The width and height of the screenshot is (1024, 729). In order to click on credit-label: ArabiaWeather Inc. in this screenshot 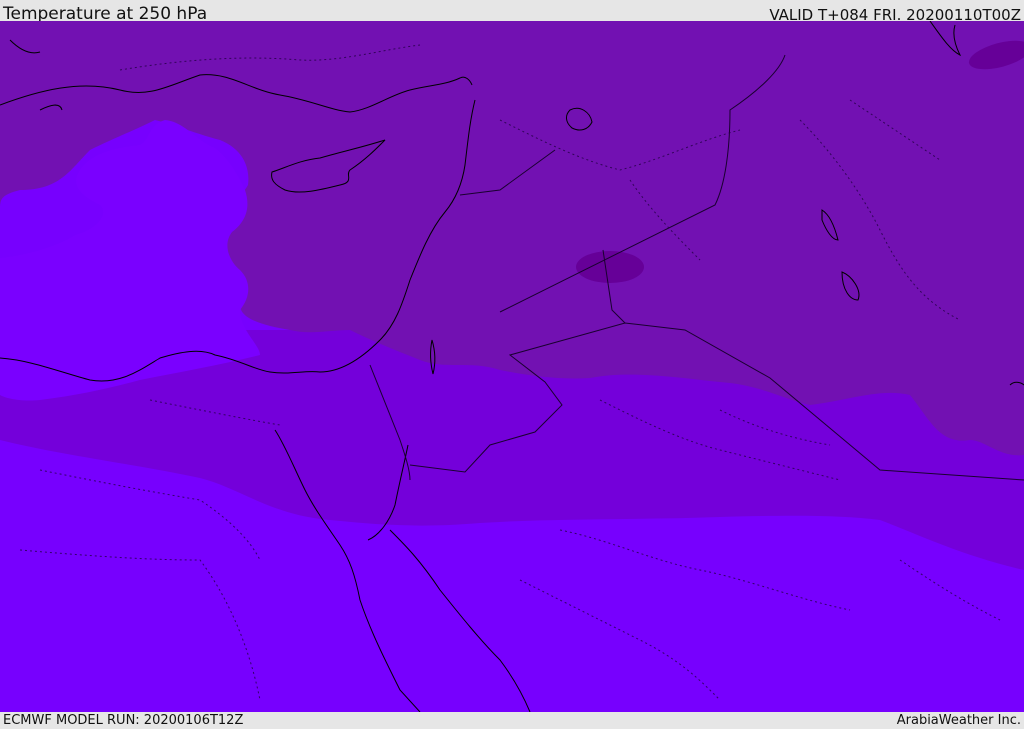, I will do `click(958, 720)`.